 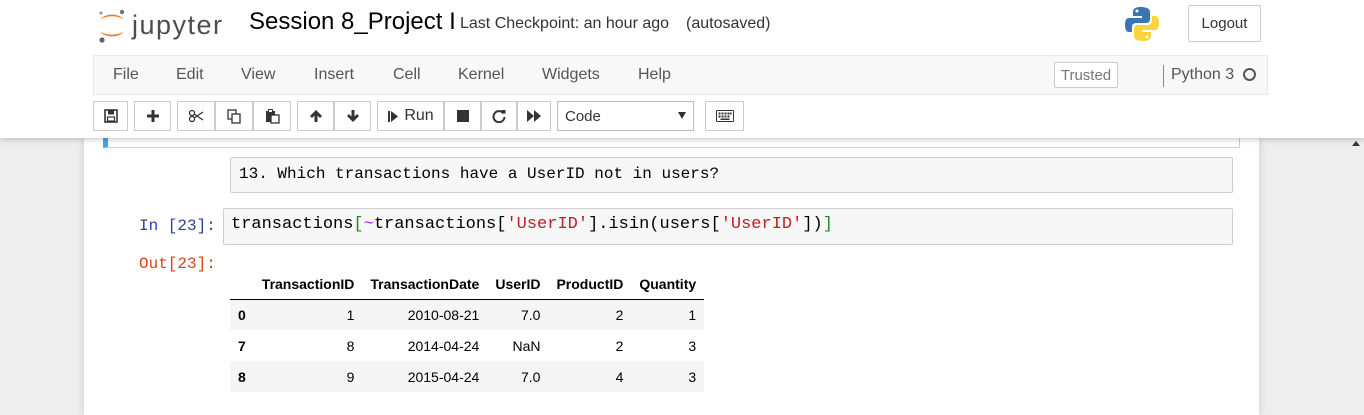 What do you see at coordinates (358, 224) in the screenshot?
I see `code-token: [` at bounding box center [358, 224].